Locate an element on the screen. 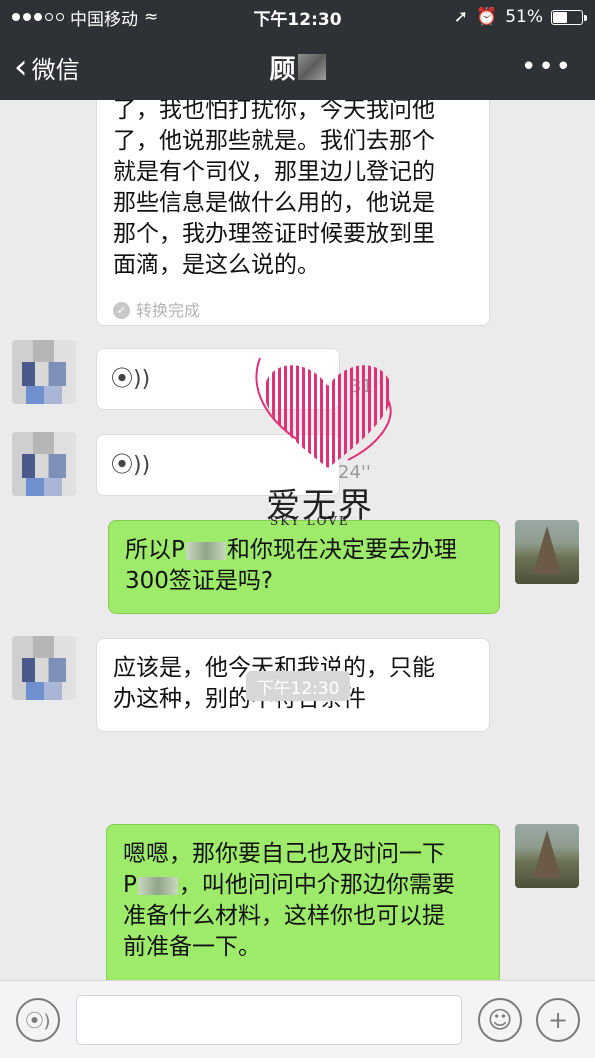 This screenshot has height=1058, width=595. wifi-icon: ≈ is located at coordinates (151, 17).